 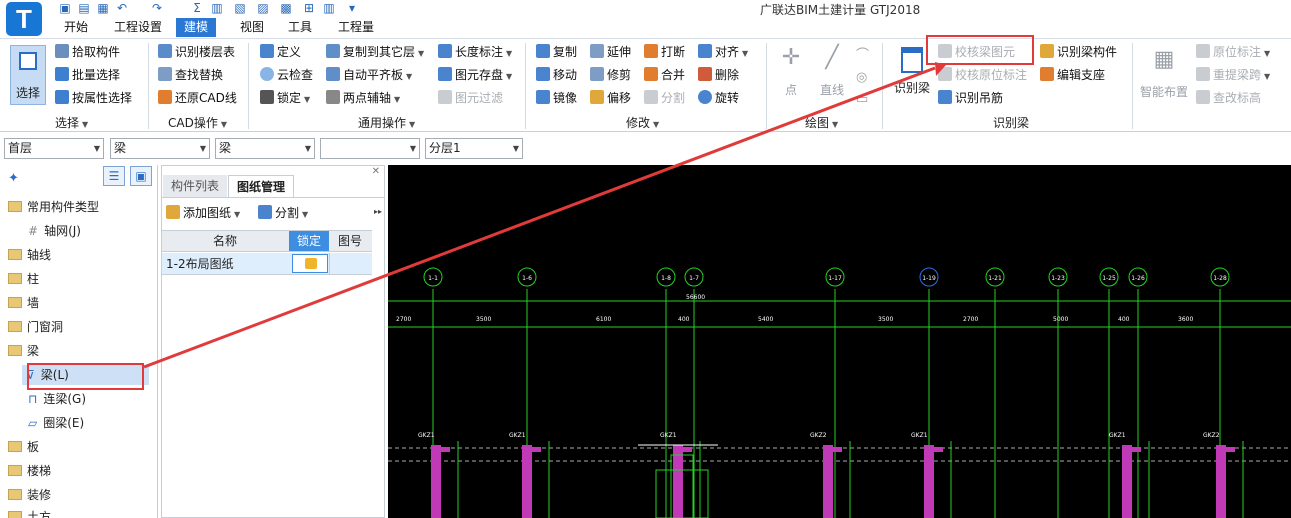 I want to click on group-cad-label: CAD操作 ▼, so click(x=197, y=122).